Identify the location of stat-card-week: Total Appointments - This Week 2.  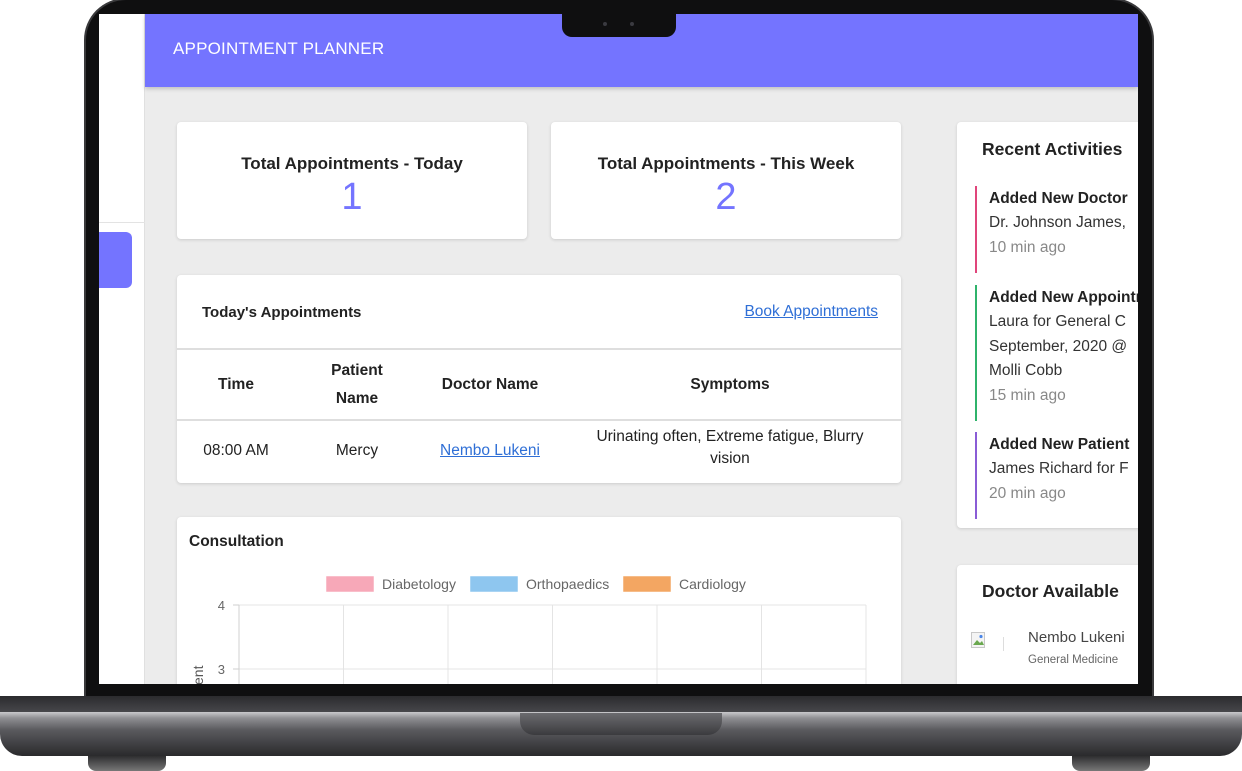
(726, 180).